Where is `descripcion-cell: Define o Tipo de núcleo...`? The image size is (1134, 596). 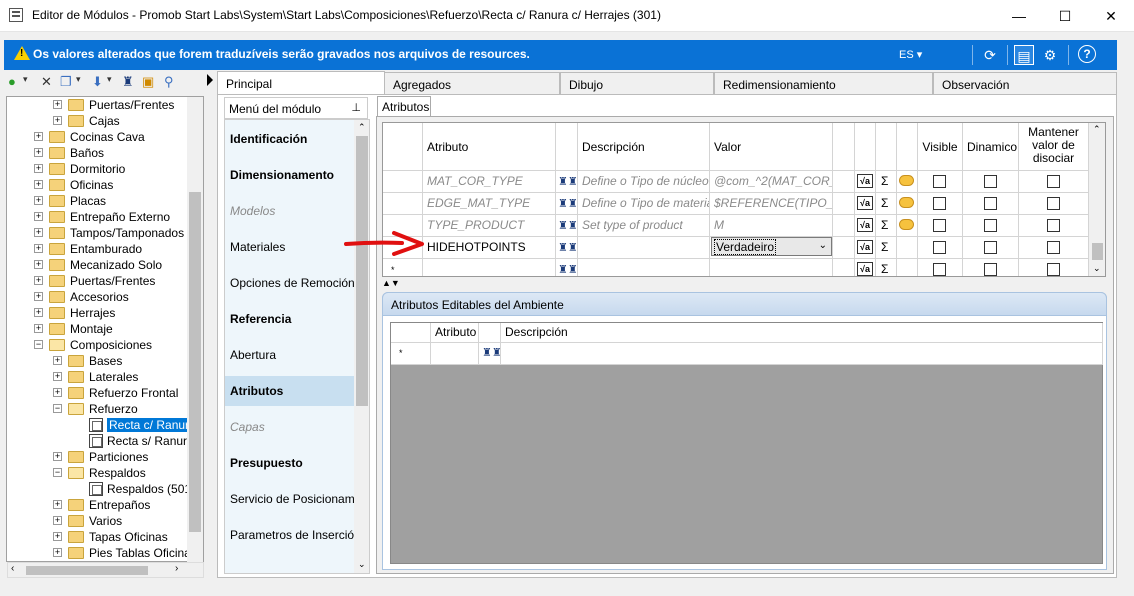 descripcion-cell: Define o Tipo de núcleo... is located at coordinates (644, 182).